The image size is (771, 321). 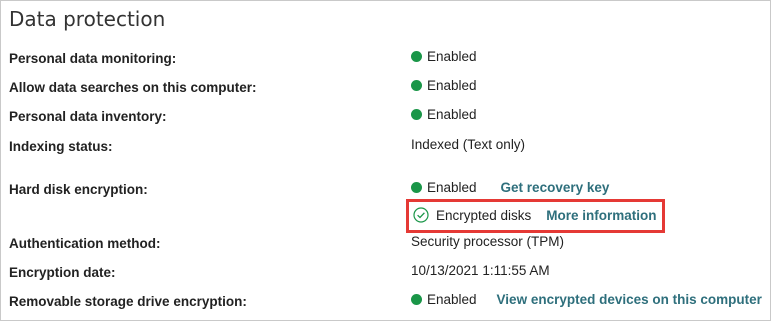 I want to click on authentication-method-text: Security processor (TPM), so click(x=488, y=241).